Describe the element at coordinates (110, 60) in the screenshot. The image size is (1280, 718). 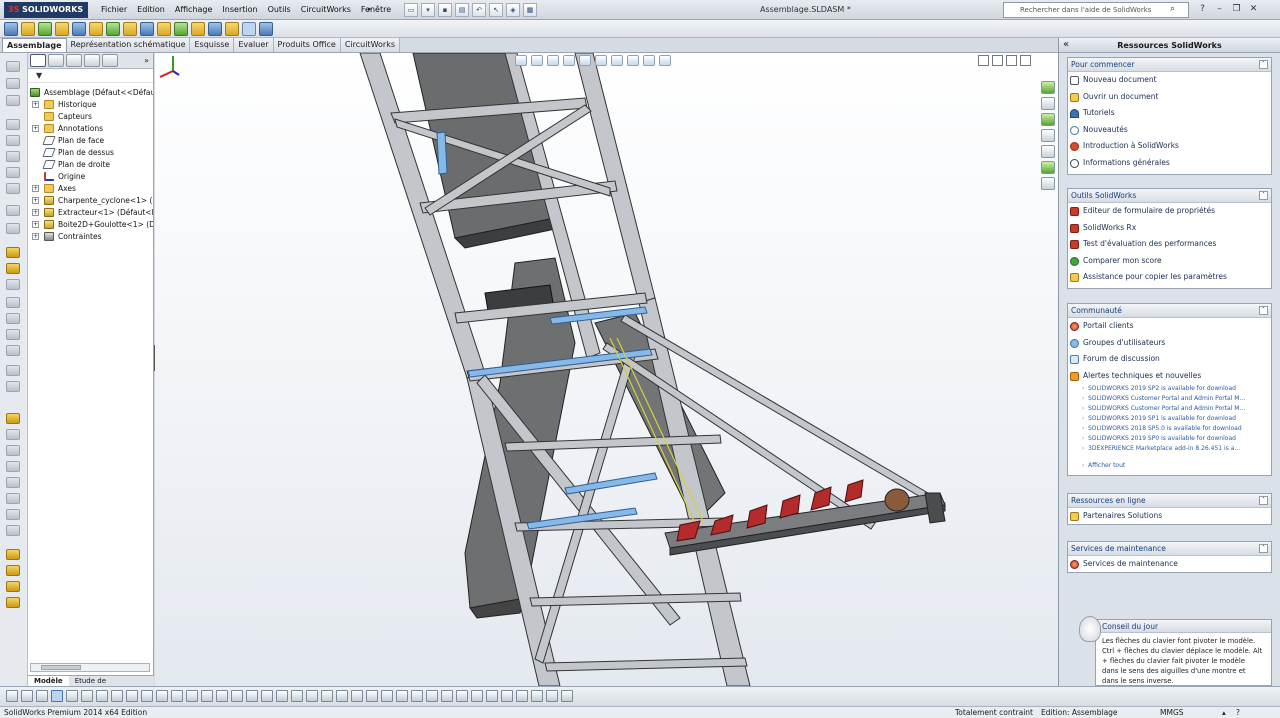
I see `display-manager-tab-icon` at that location.